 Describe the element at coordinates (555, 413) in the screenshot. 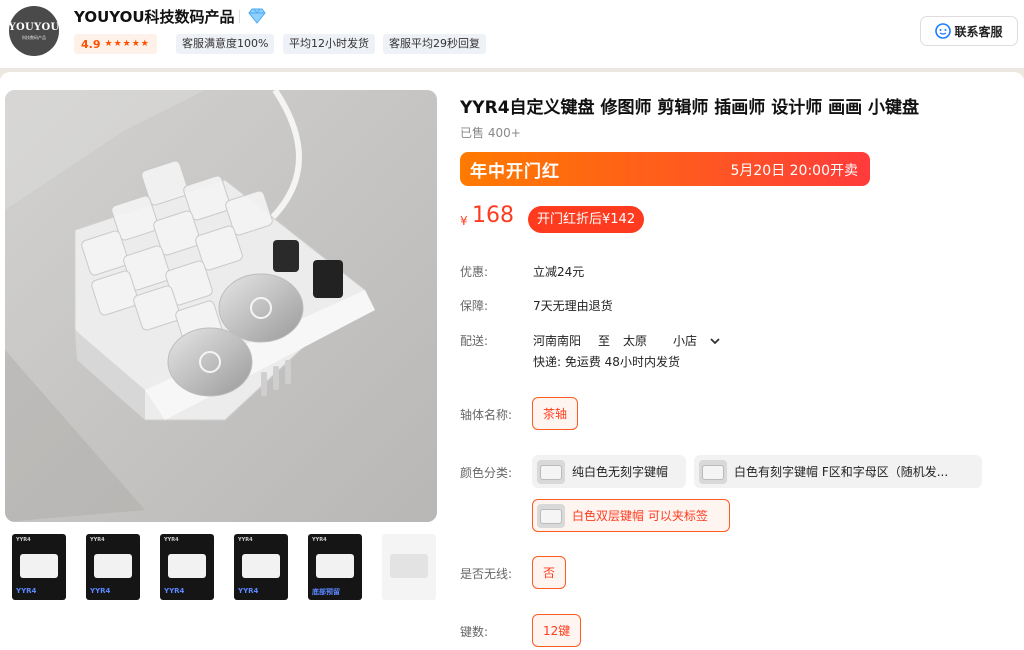

I see `switch-option-tea: 茶轴` at that location.